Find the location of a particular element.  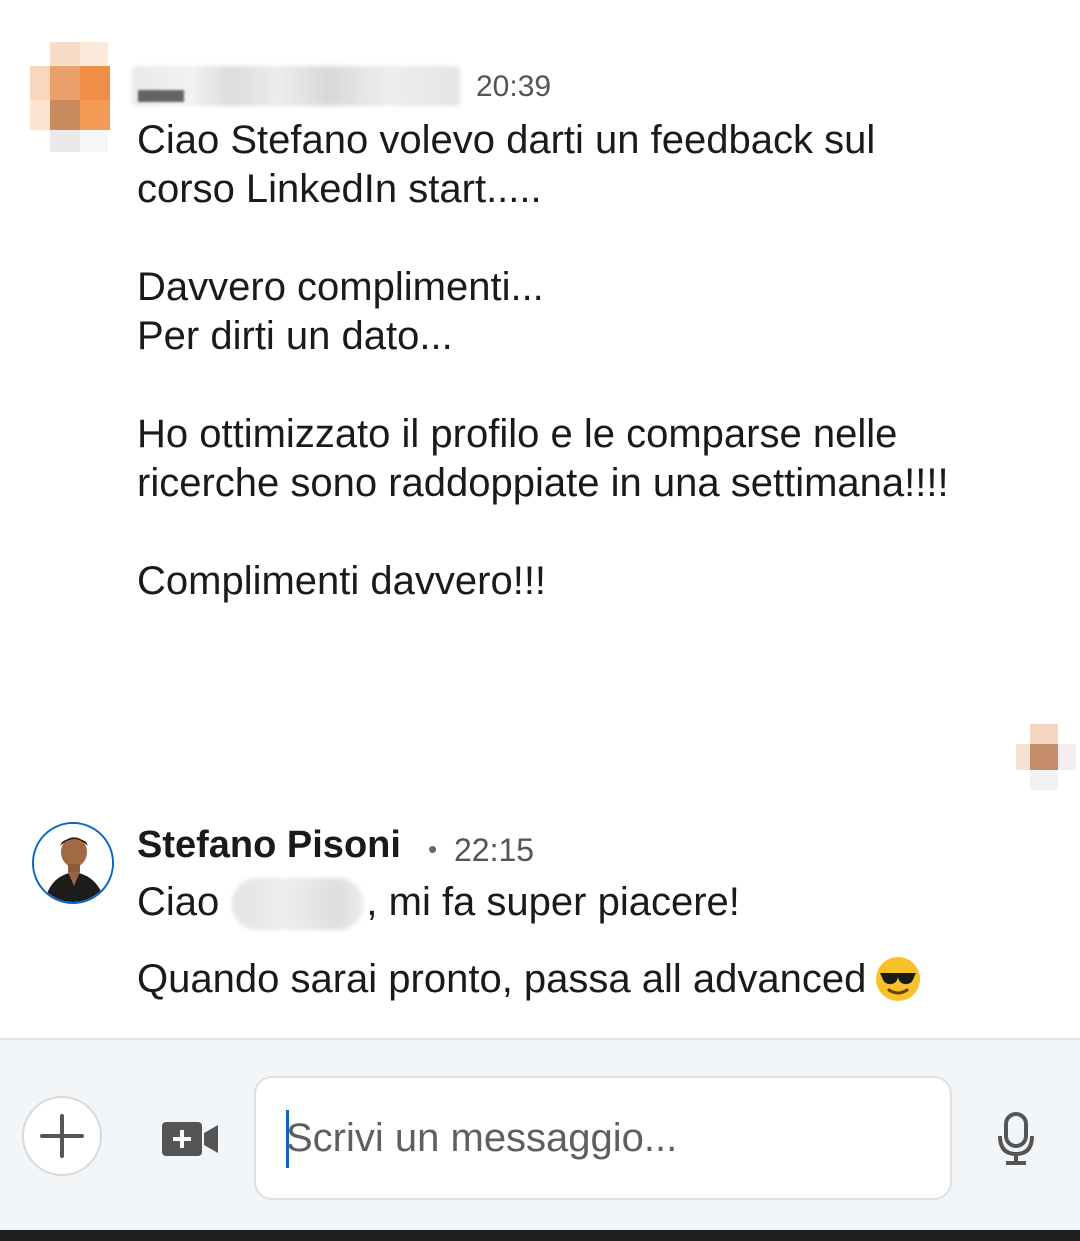

reply-text: Quando sarai pronto, passa all advanced is located at coordinates (502, 979).